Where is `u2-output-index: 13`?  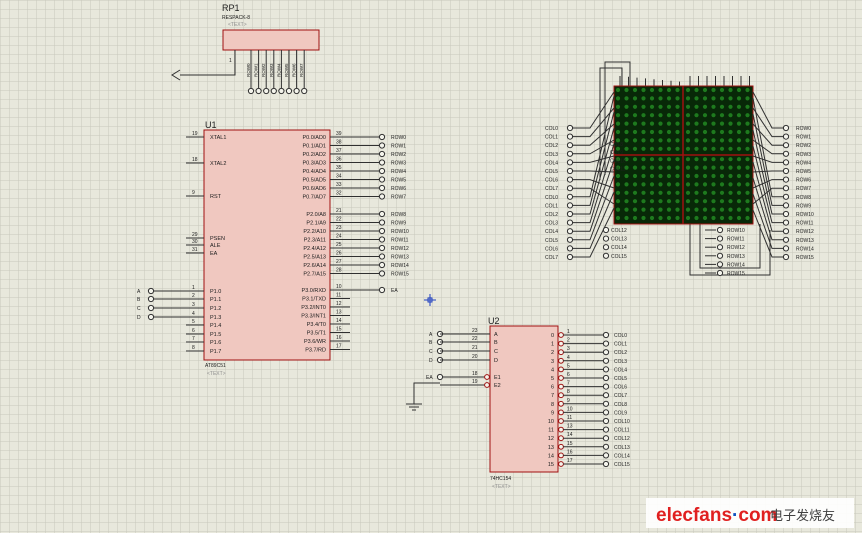
u2-output-index: 13 is located at coordinates (551, 448).